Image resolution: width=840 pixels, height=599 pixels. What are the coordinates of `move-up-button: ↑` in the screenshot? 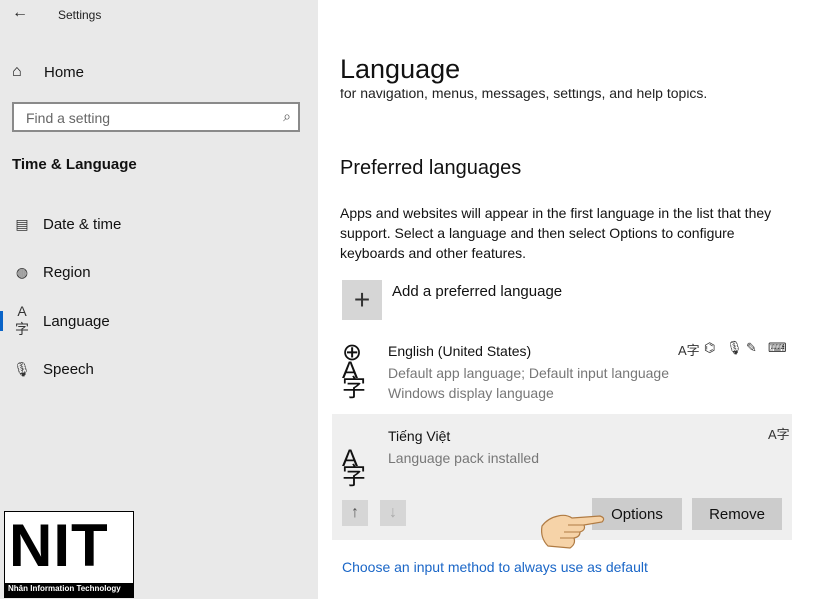 It's located at (355, 513).